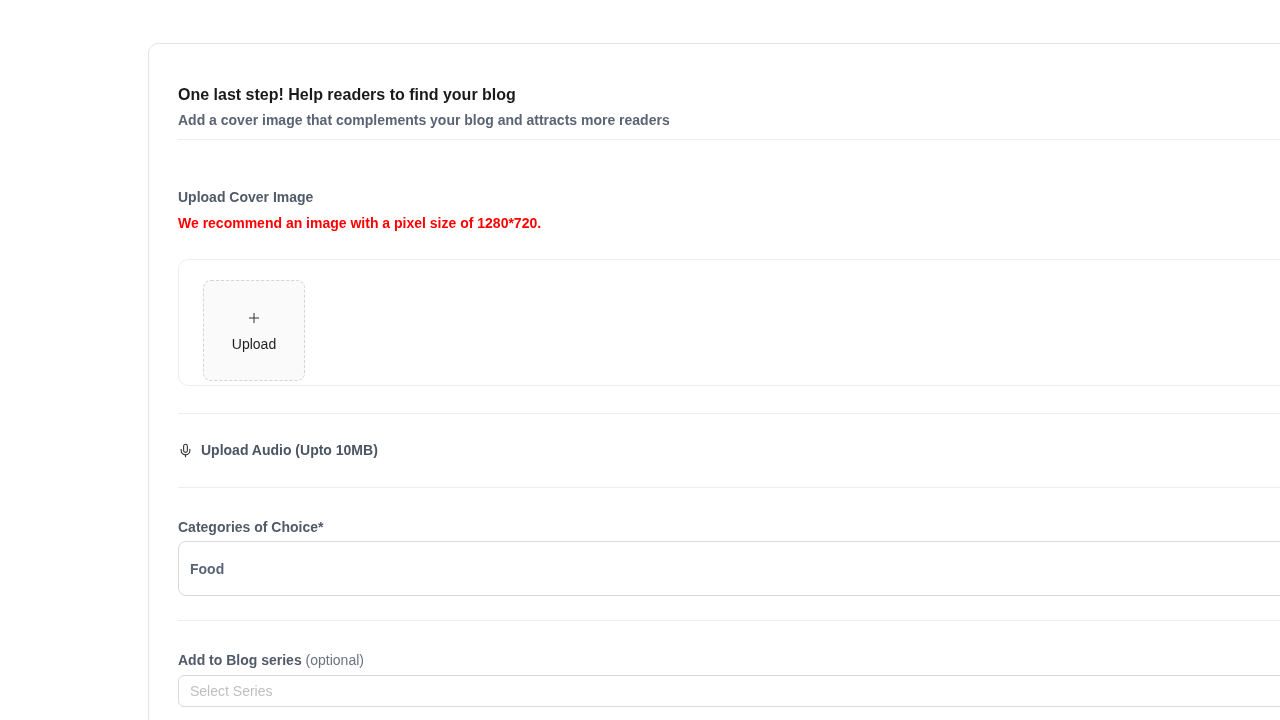 The image size is (1280, 720). Describe the element at coordinates (251, 527) in the screenshot. I see `categories-label: Categories of Choice*` at that location.